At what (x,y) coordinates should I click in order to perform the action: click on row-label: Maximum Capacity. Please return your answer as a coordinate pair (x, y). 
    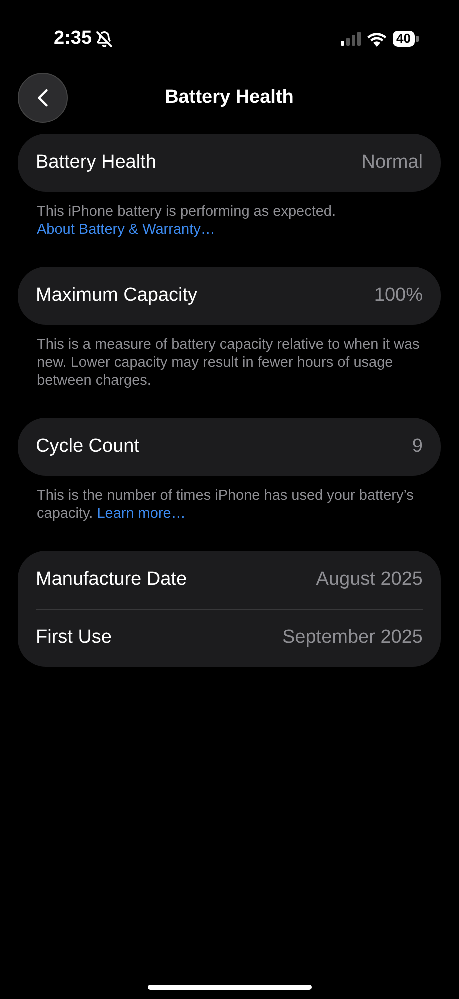
    Looking at the image, I should click on (117, 296).